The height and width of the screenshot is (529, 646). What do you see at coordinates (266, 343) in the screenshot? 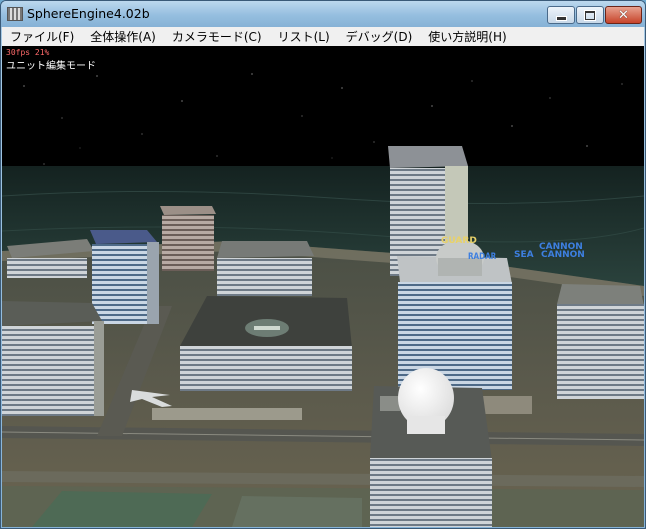
I see `building-center-helipad` at bounding box center [266, 343].